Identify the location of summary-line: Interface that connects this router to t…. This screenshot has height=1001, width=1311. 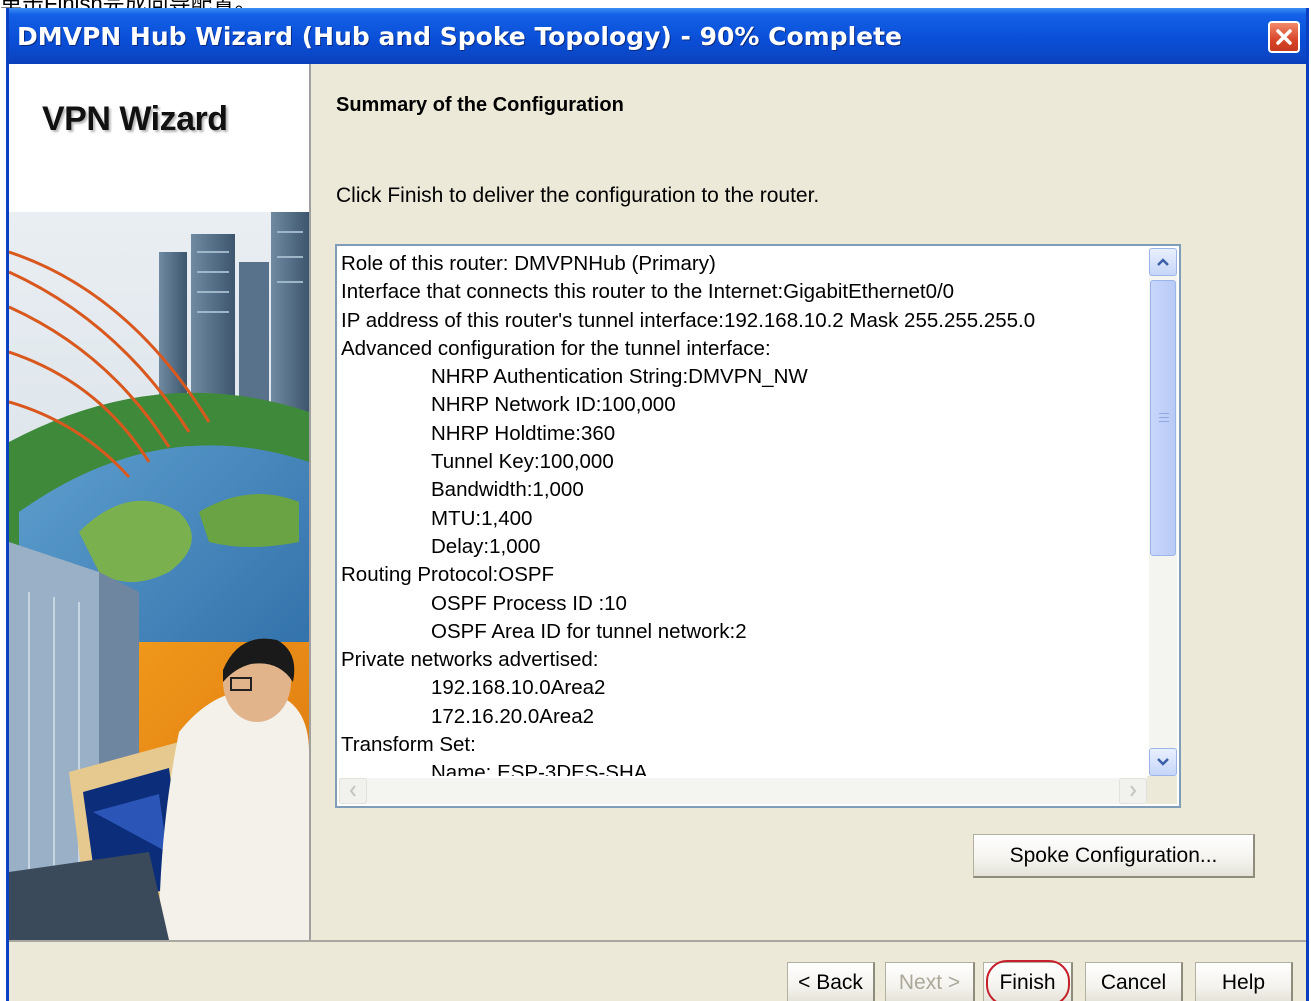
(648, 292).